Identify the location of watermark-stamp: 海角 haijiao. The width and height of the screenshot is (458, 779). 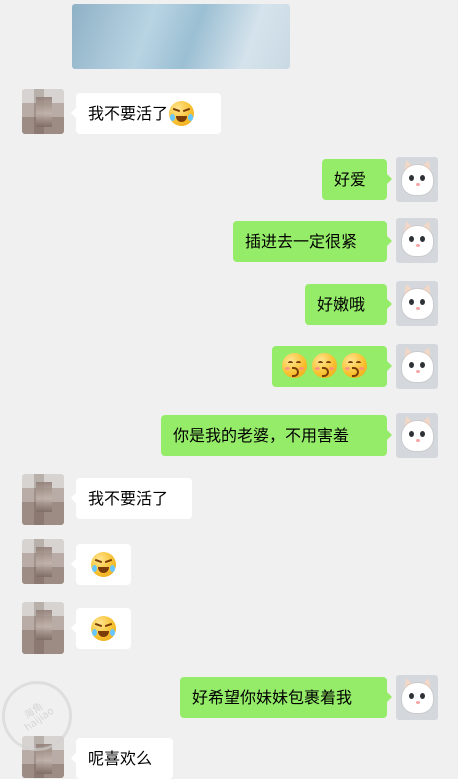
(43, 716).